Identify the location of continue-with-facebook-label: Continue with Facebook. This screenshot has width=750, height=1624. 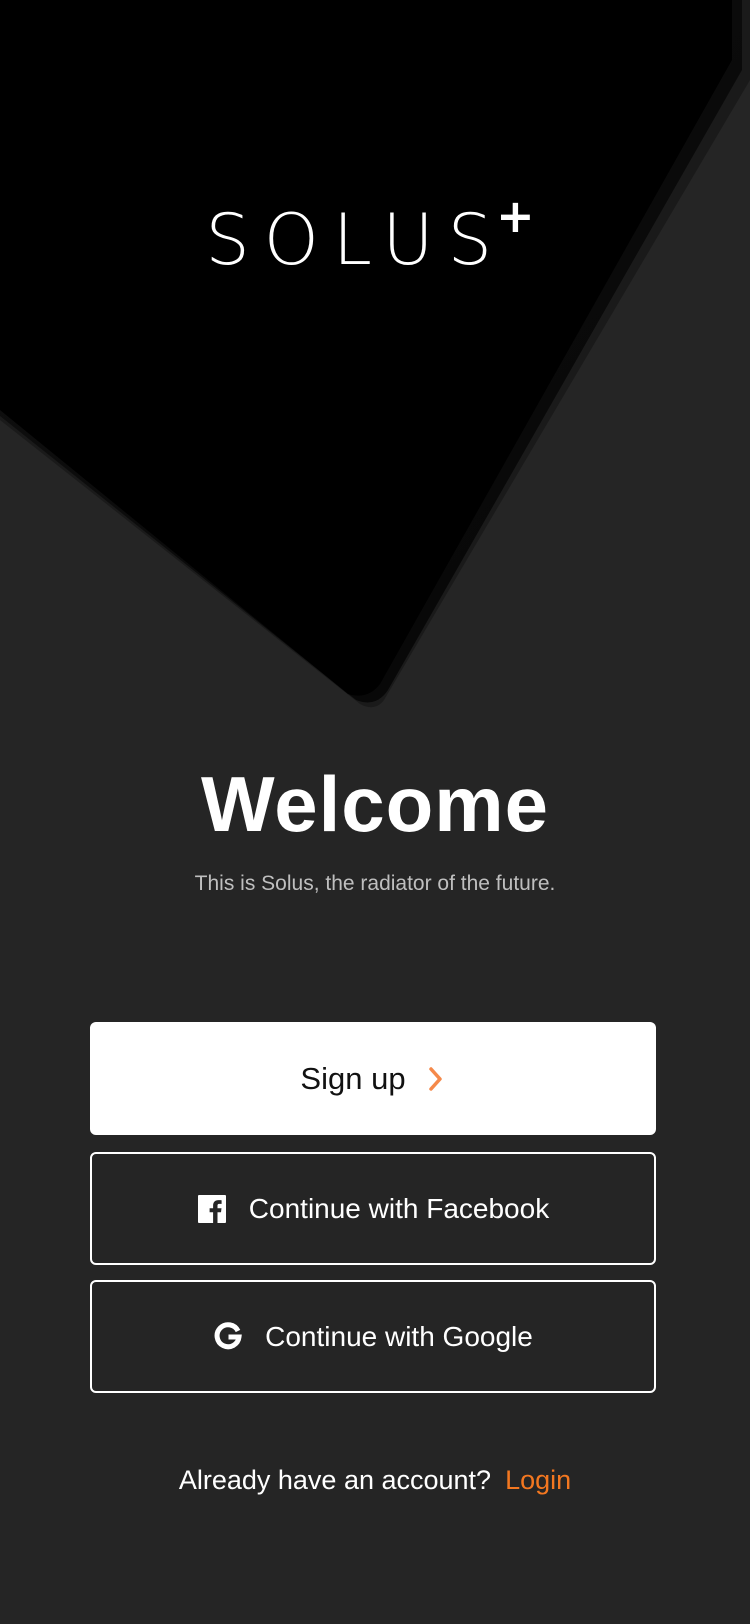
(399, 1208).